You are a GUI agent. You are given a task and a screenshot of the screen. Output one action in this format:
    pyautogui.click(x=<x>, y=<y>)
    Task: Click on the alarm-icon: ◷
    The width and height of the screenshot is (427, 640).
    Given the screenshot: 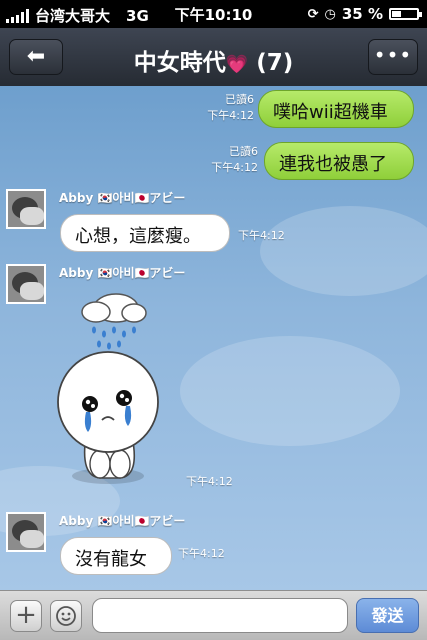 What is the action you would take?
    pyautogui.click(x=330, y=14)
    